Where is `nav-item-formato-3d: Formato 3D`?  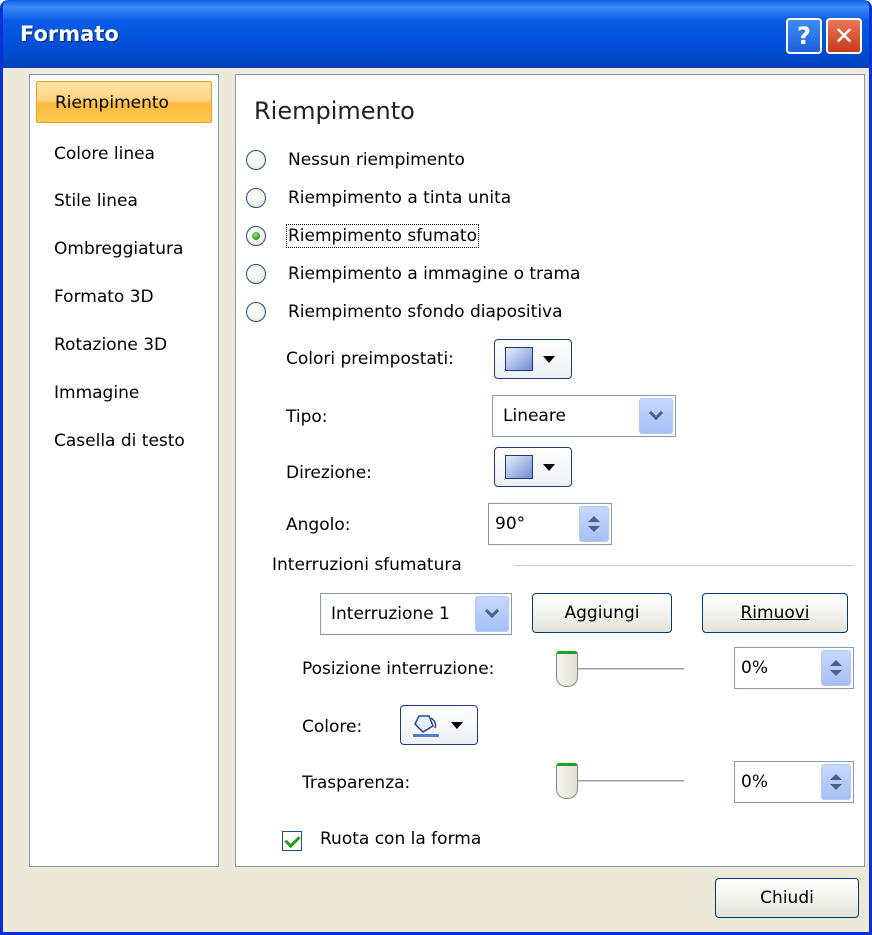
nav-item-formato-3d: Formato 3D is located at coordinates (124, 297).